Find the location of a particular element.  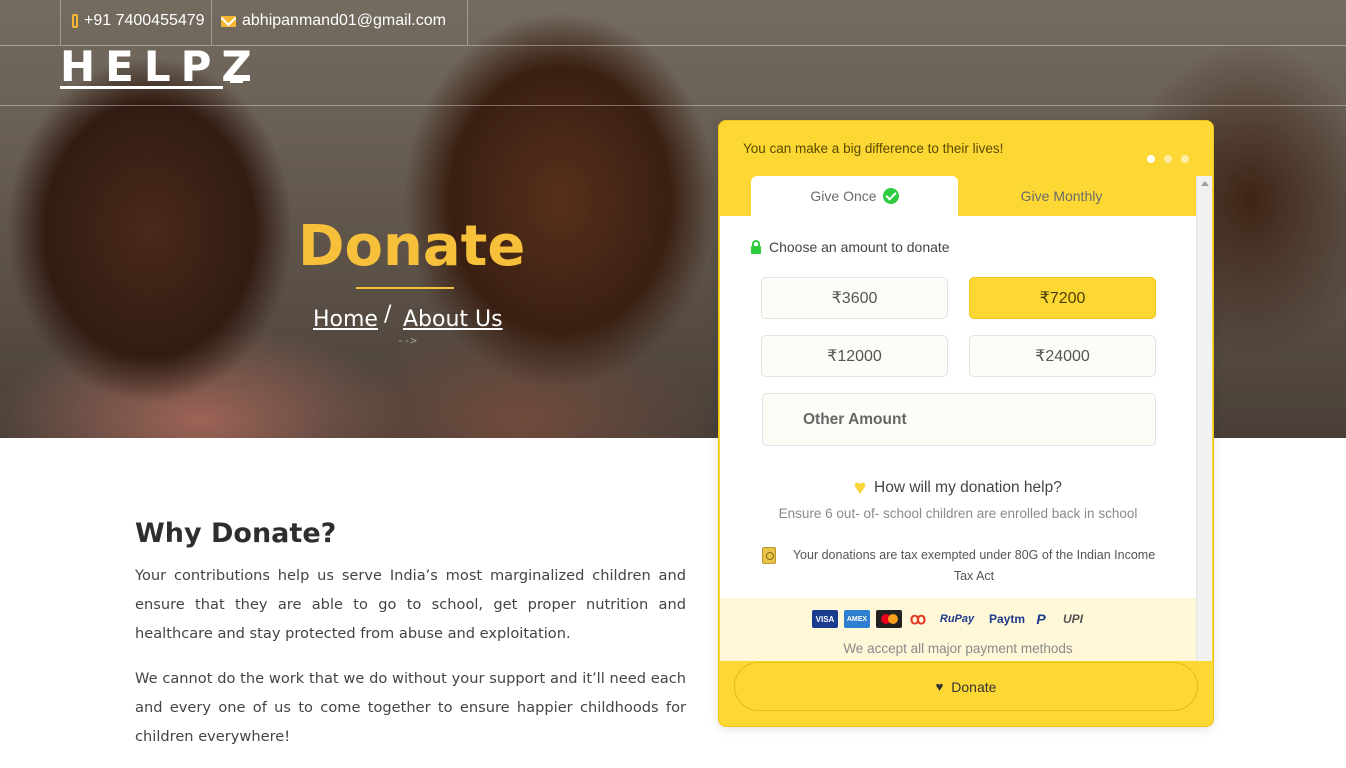

logo-underline is located at coordinates (141, 87).